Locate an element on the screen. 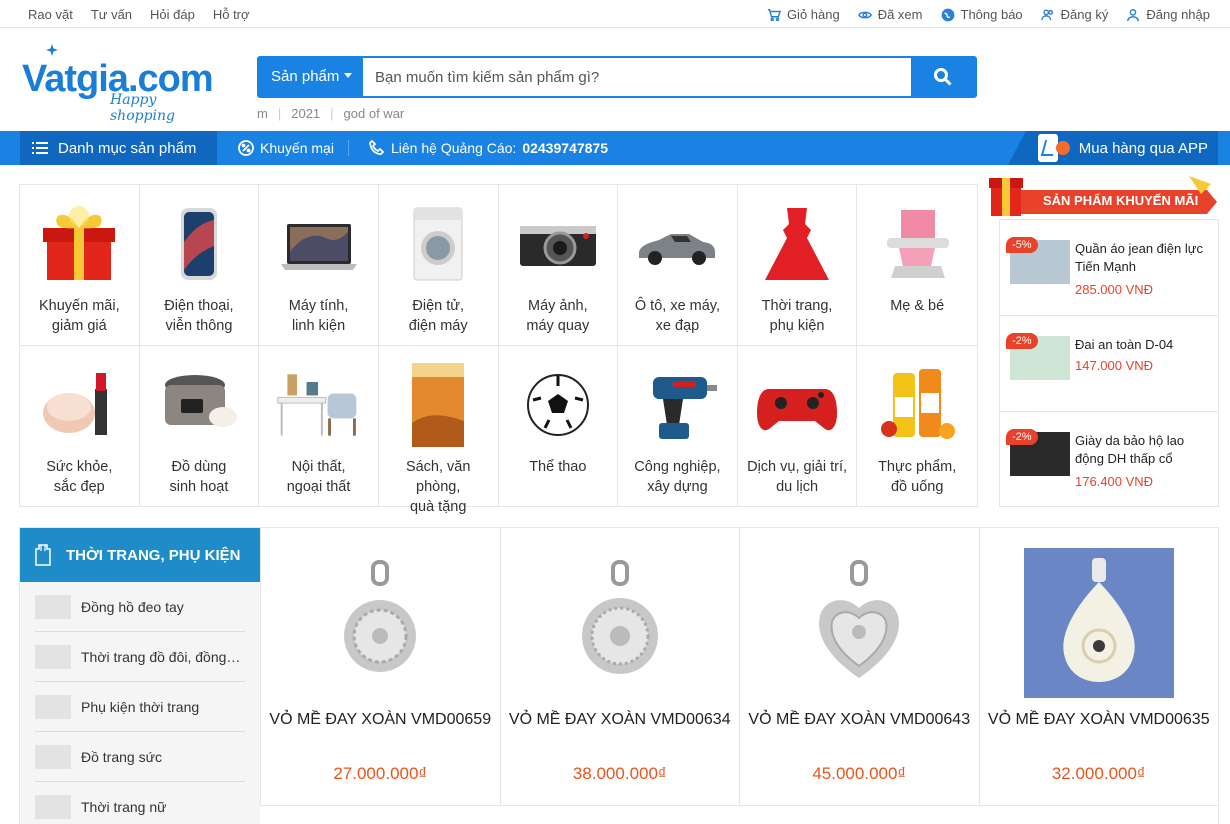 The width and height of the screenshot is (1230, 824). suggestion-item: m is located at coordinates (262, 113).